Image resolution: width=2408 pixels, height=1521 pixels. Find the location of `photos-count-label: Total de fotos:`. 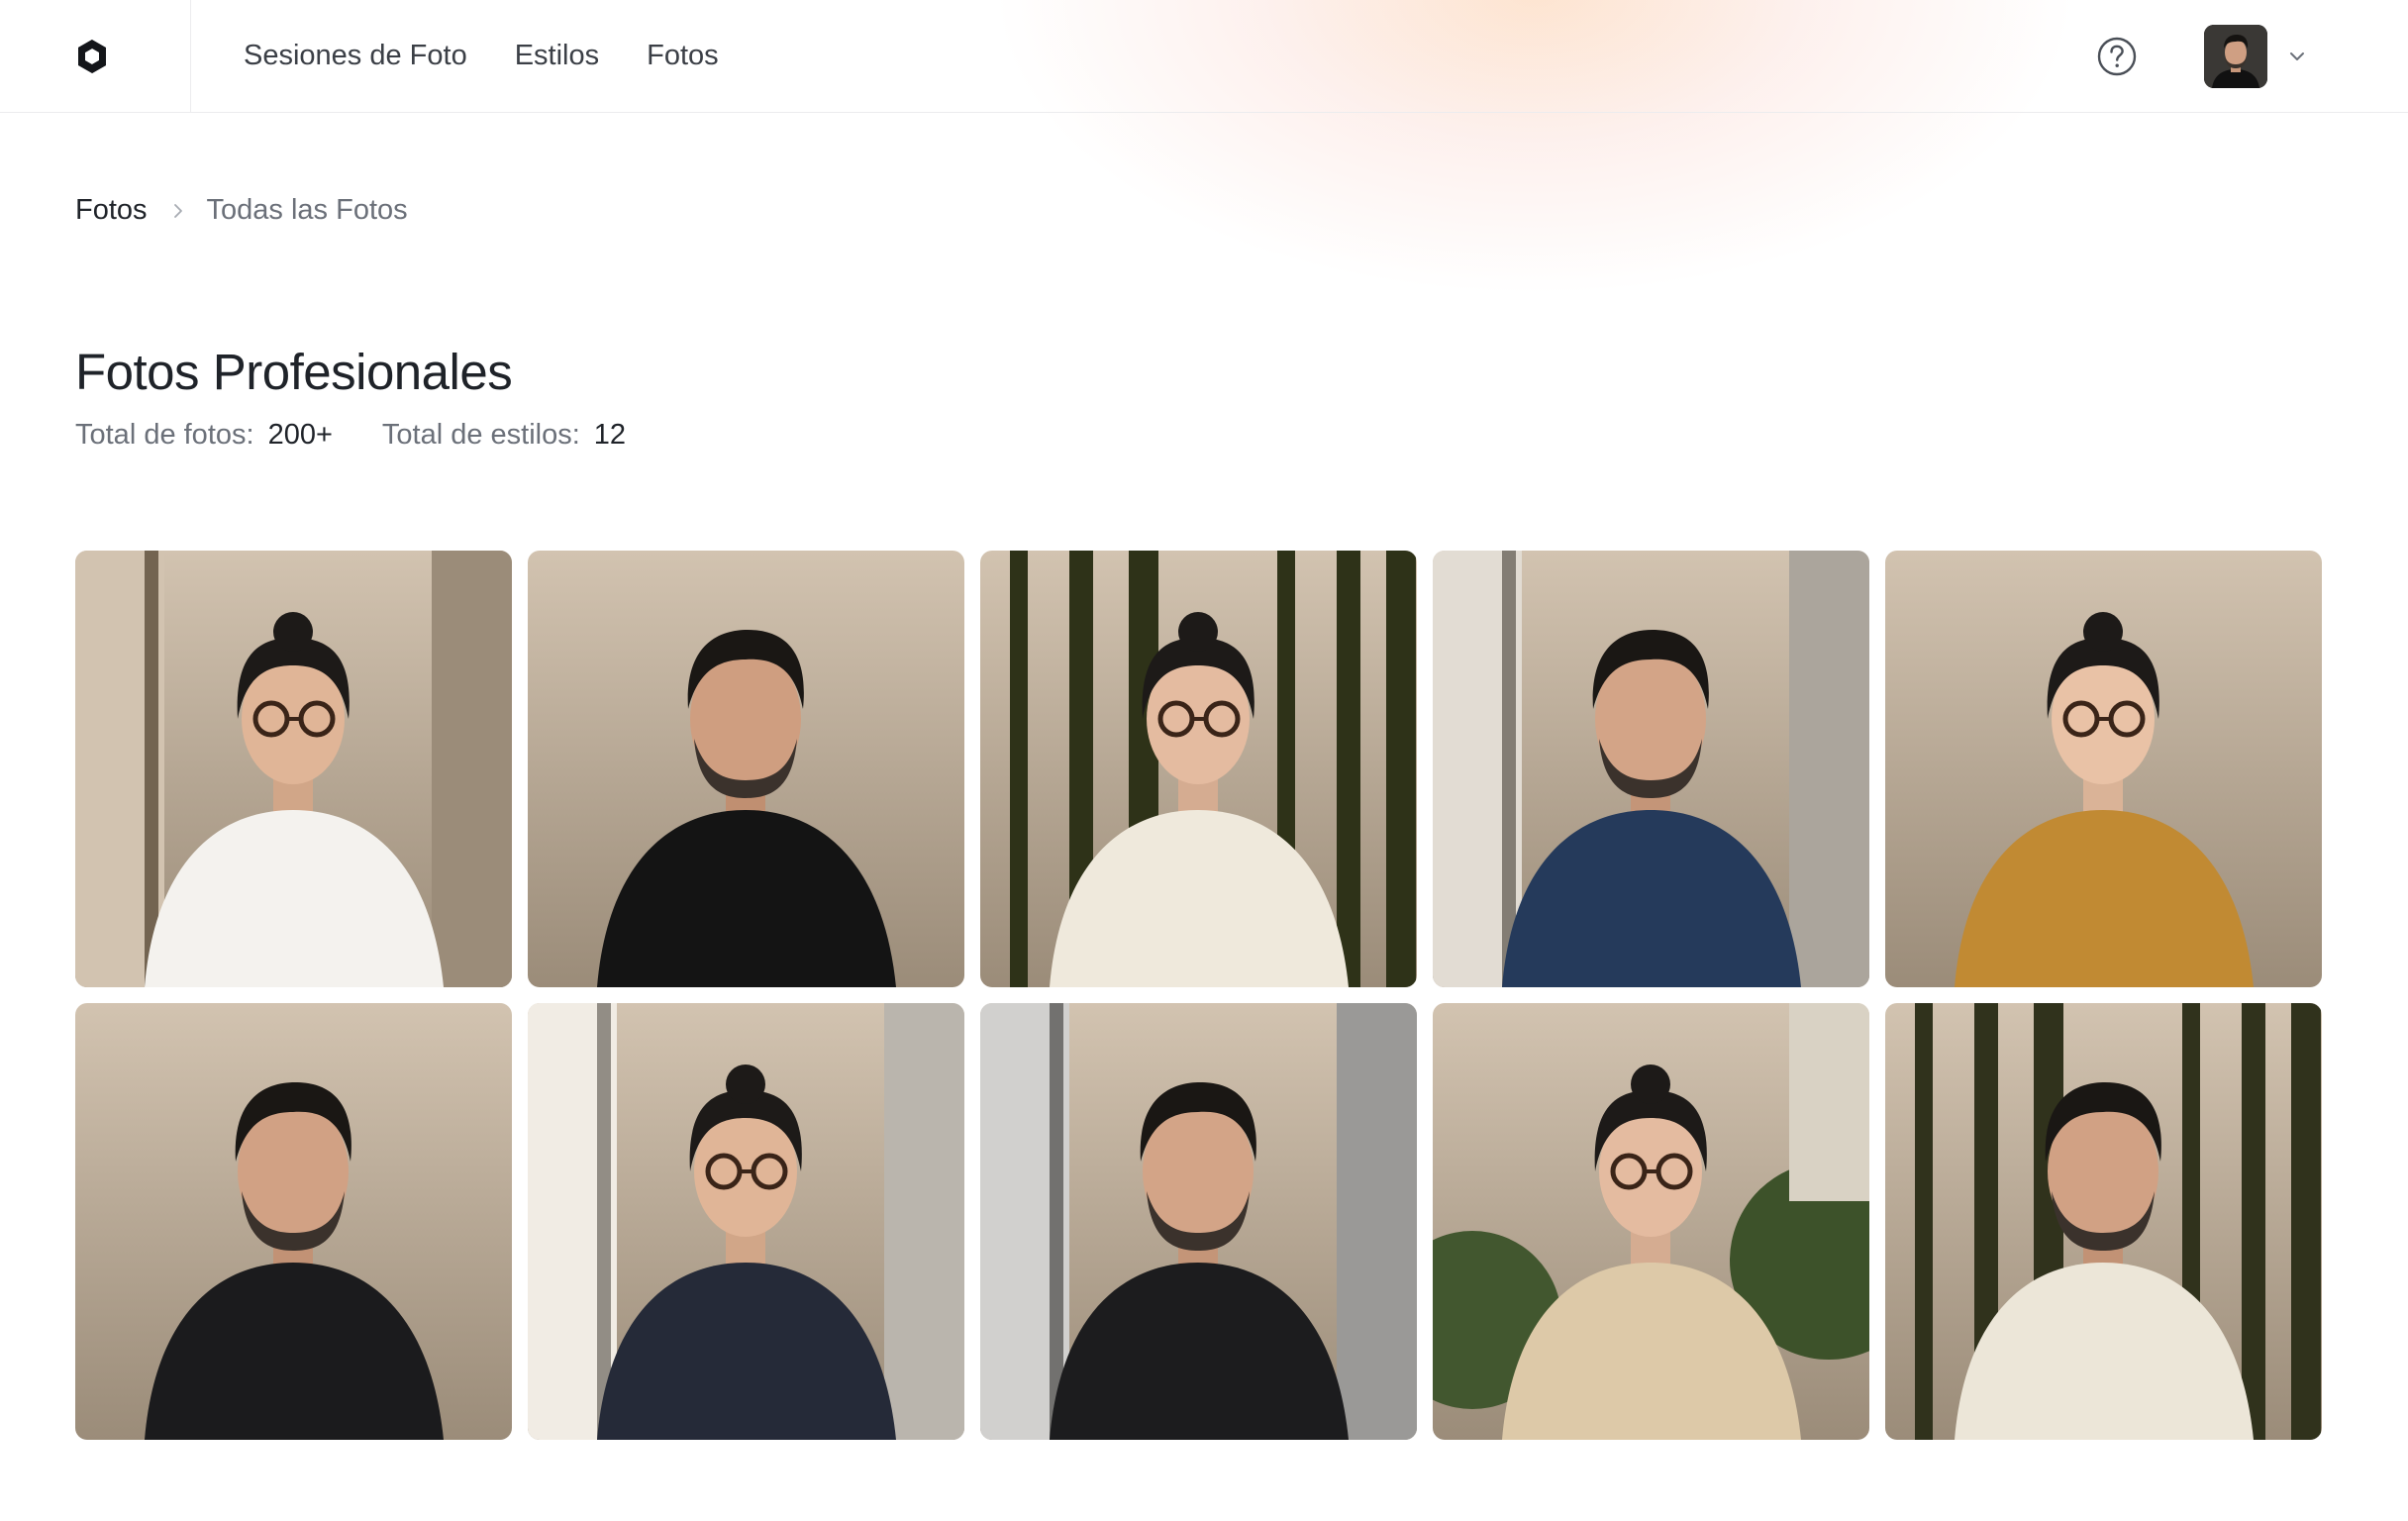

photos-count-label: Total de fotos: is located at coordinates (164, 435).